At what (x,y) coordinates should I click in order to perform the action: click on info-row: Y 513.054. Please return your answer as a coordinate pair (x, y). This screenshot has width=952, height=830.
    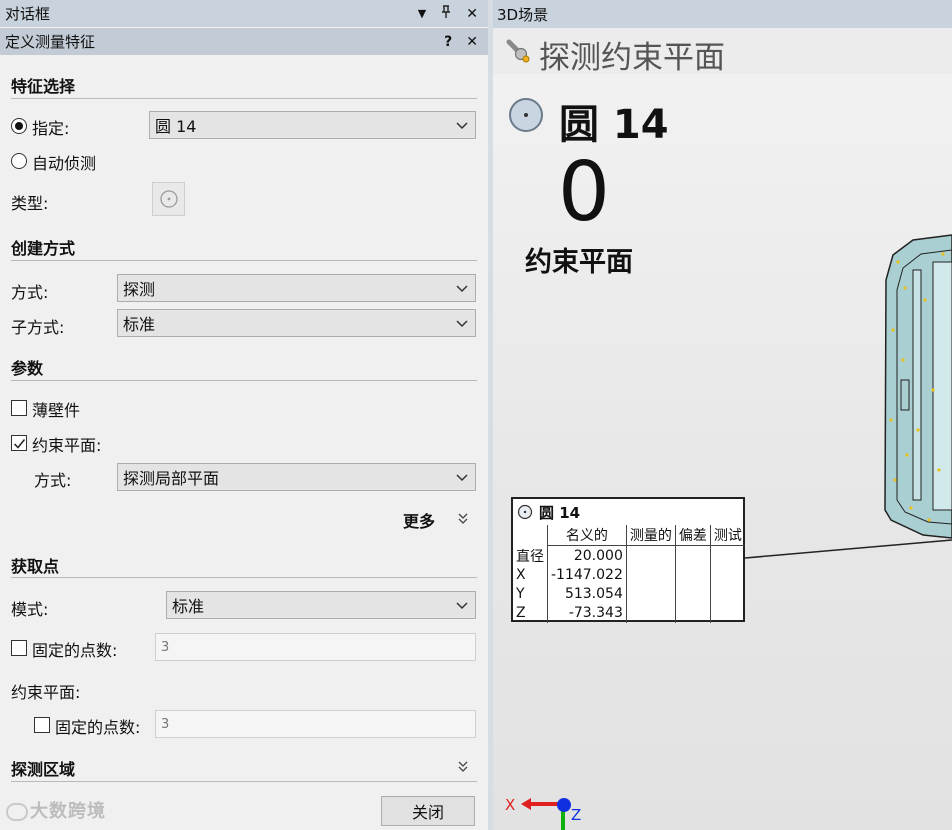
    Looking at the image, I should click on (629, 594).